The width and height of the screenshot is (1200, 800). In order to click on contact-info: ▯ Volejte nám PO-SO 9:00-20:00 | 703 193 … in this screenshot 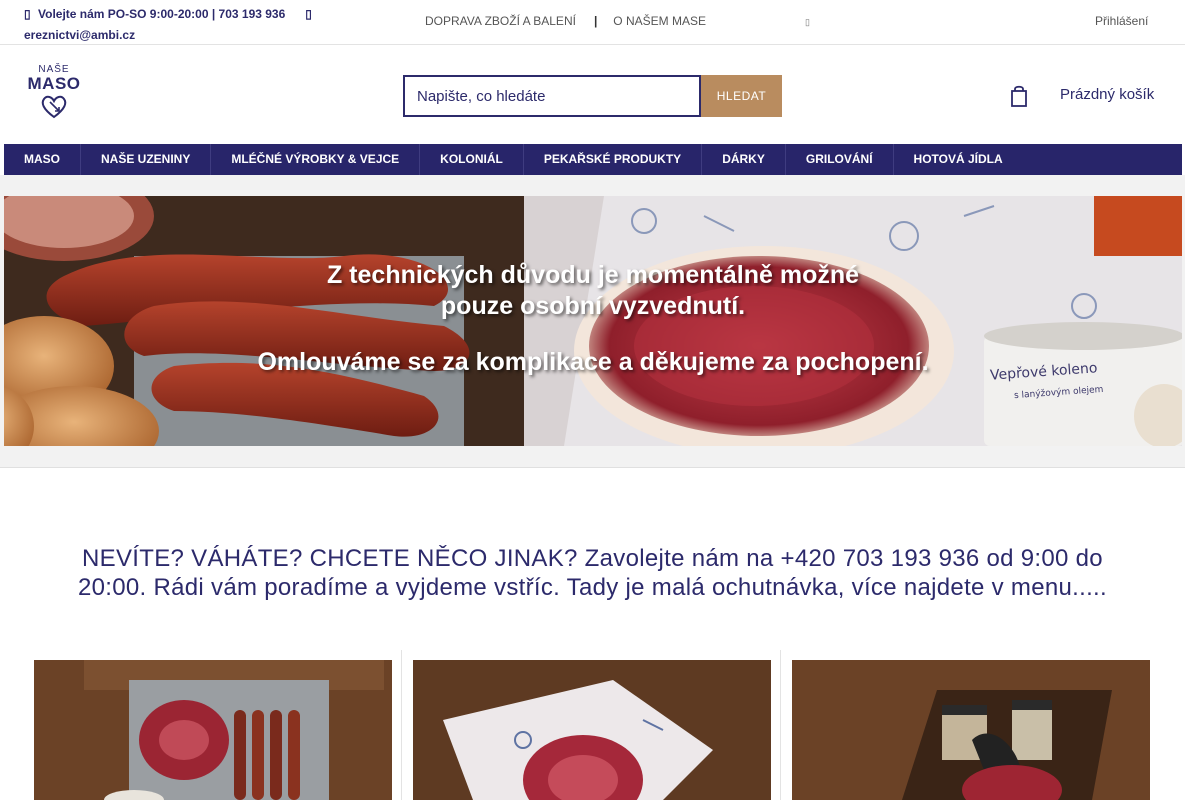, I will do `click(184, 25)`.